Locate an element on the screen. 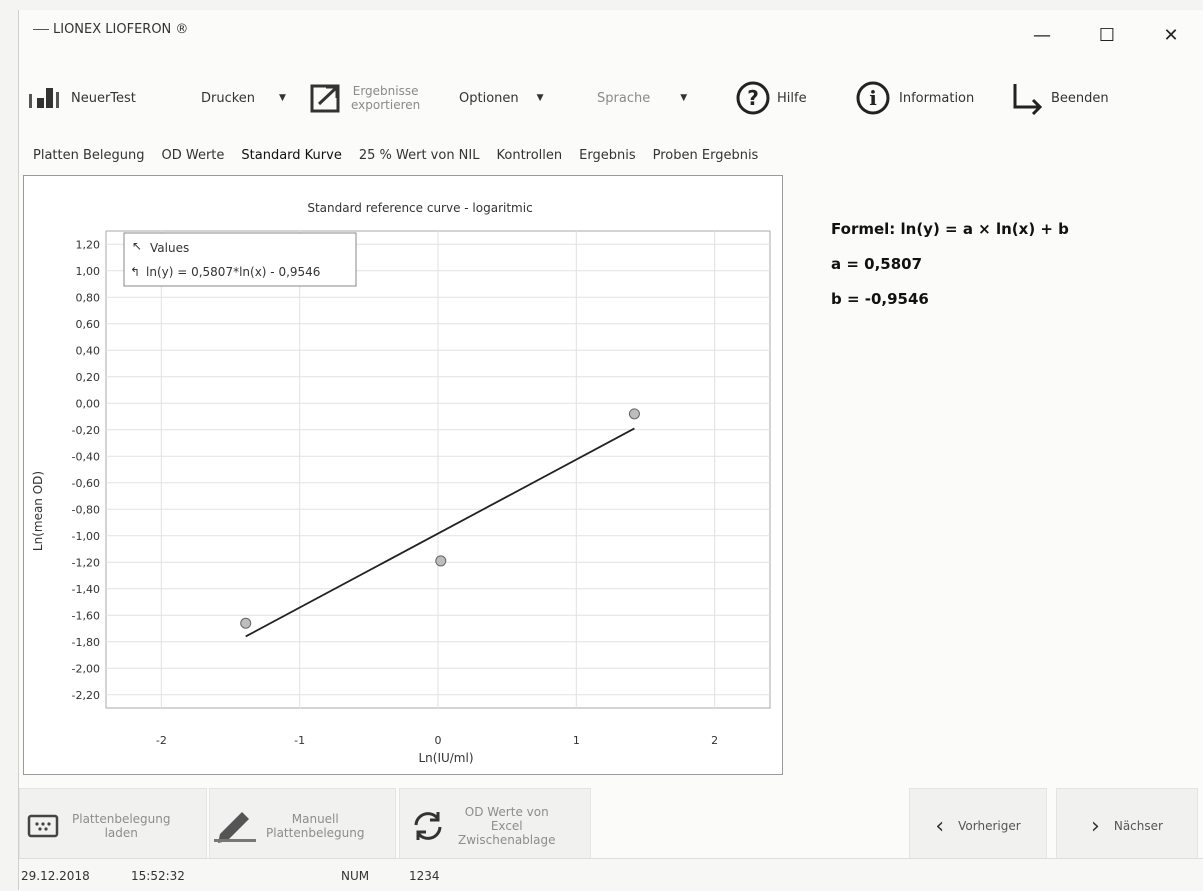 The image size is (1203, 891). legend-points-icon: ↖ is located at coordinates (137, 246).